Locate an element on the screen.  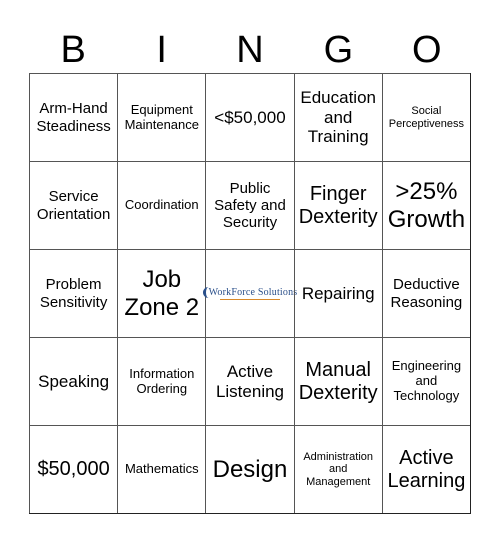
bingo-cell: Finger Dexterity is located at coordinates (337, 205).